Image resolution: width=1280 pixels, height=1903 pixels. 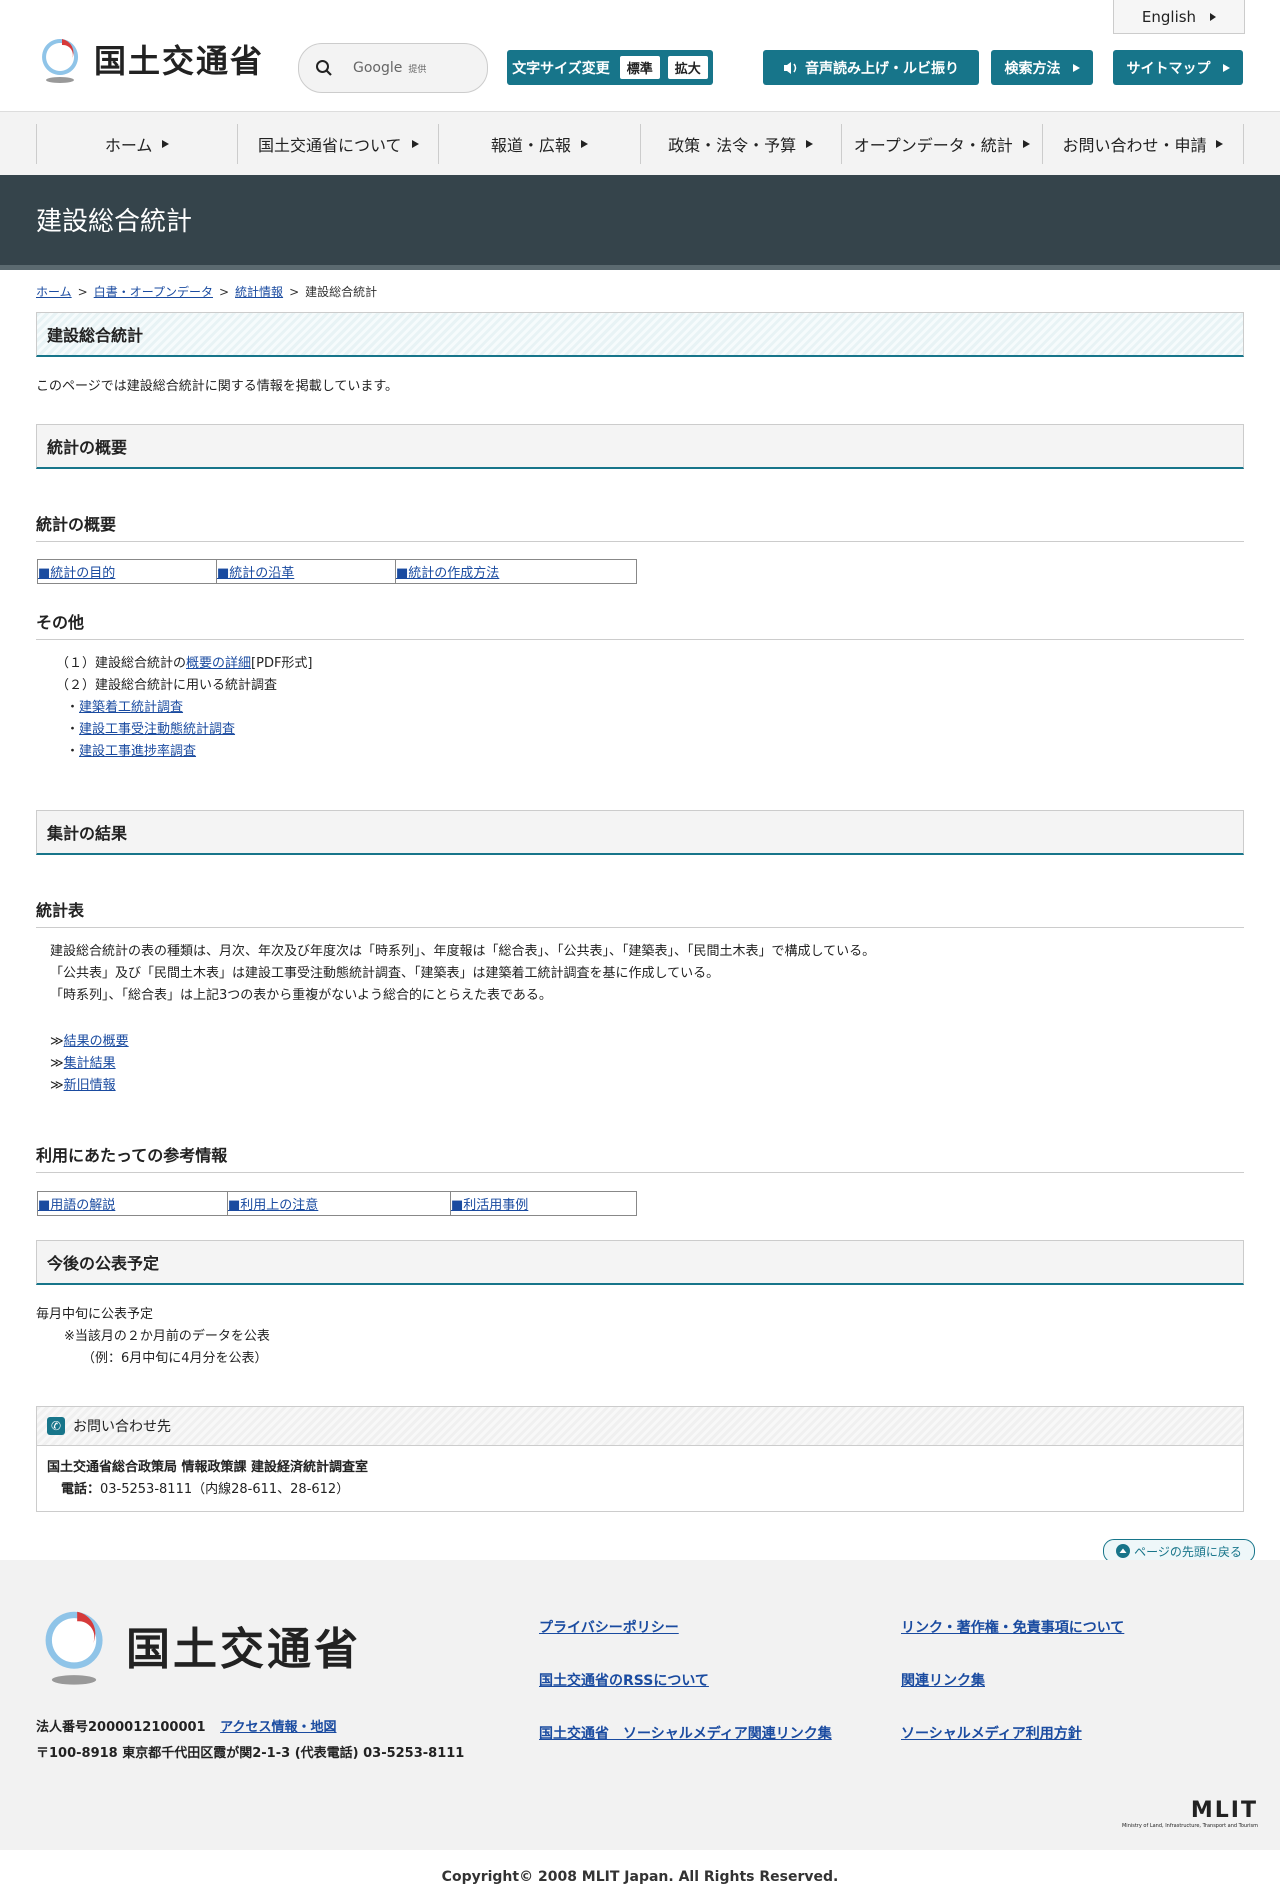 I want to click on font-standard-button: 標準, so click(x=639, y=67).